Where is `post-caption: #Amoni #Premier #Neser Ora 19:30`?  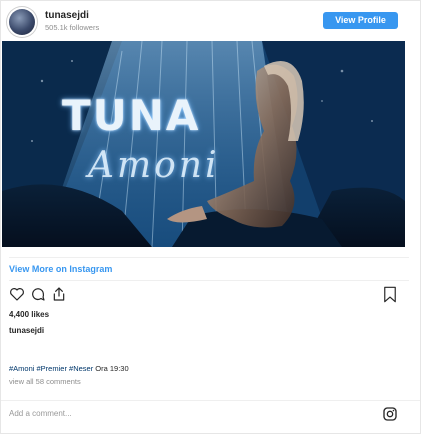 post-caption: #Amoni #Premier #Neser Ora 19:30 is located at coordinates (69, 368).